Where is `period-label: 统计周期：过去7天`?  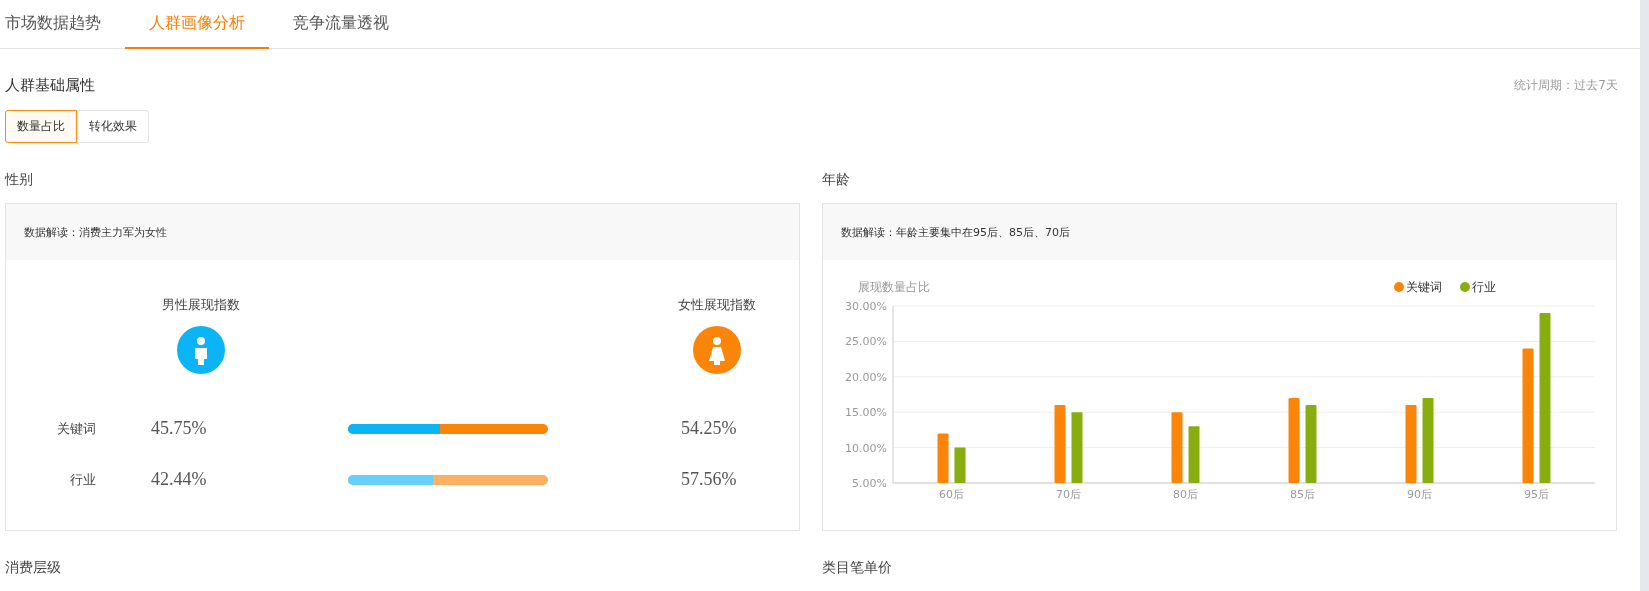 period-label: 统计周期：过去7天 is located at coordinates (1566, 85).